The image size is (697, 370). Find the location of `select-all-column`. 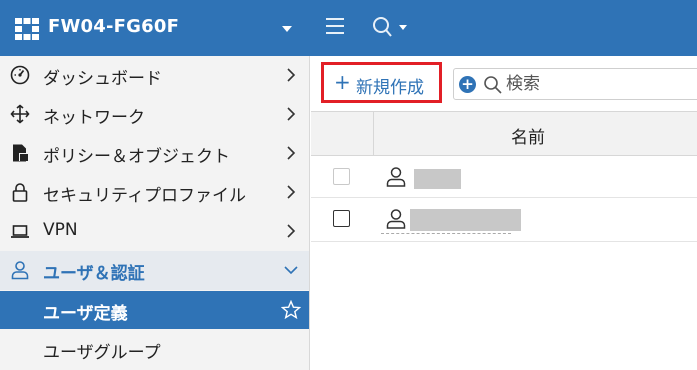

select-all-column is located at coordinates (342, 134).